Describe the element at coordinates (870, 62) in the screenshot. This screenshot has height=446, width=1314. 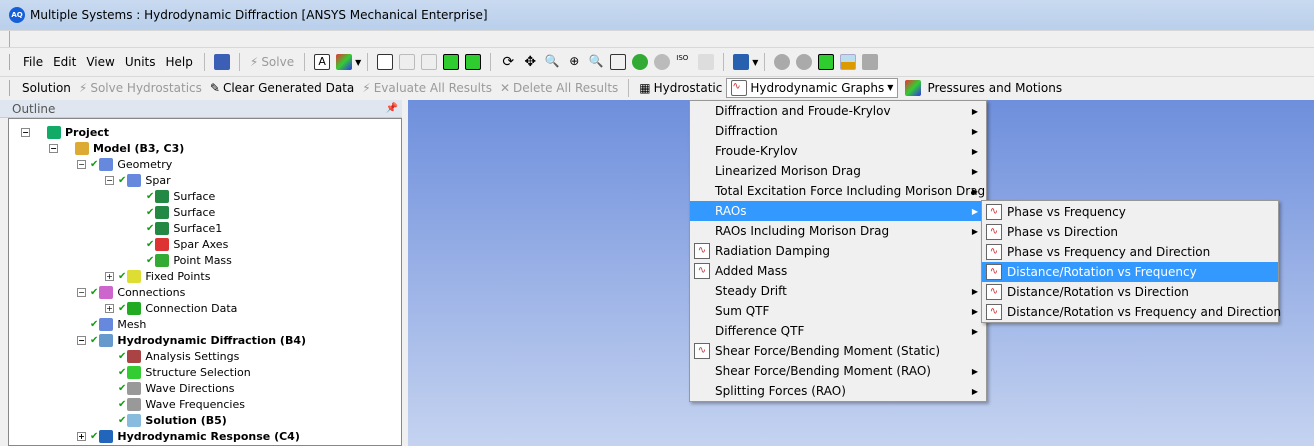
I see `grid-icon` at that location.